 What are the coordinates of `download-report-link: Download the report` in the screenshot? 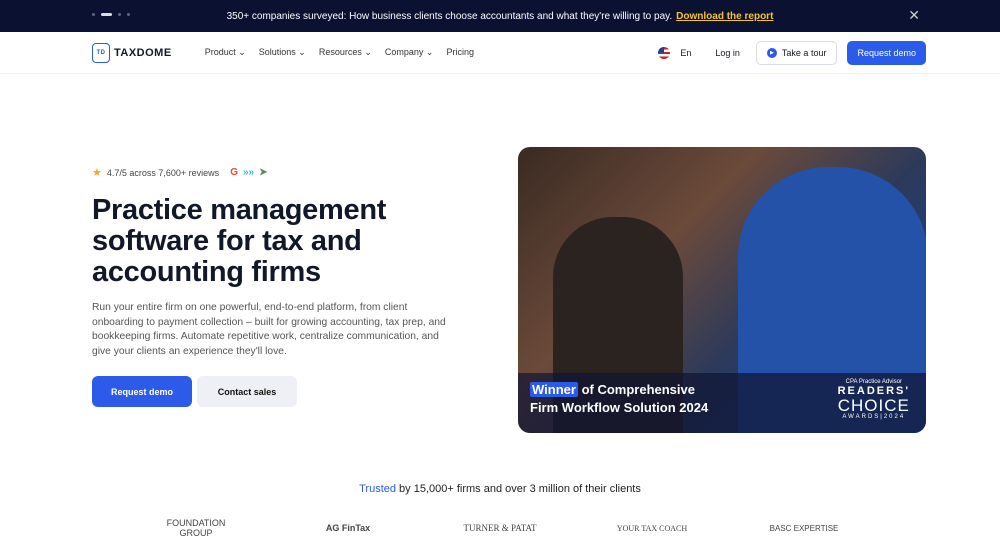 It's located at (724, 16).